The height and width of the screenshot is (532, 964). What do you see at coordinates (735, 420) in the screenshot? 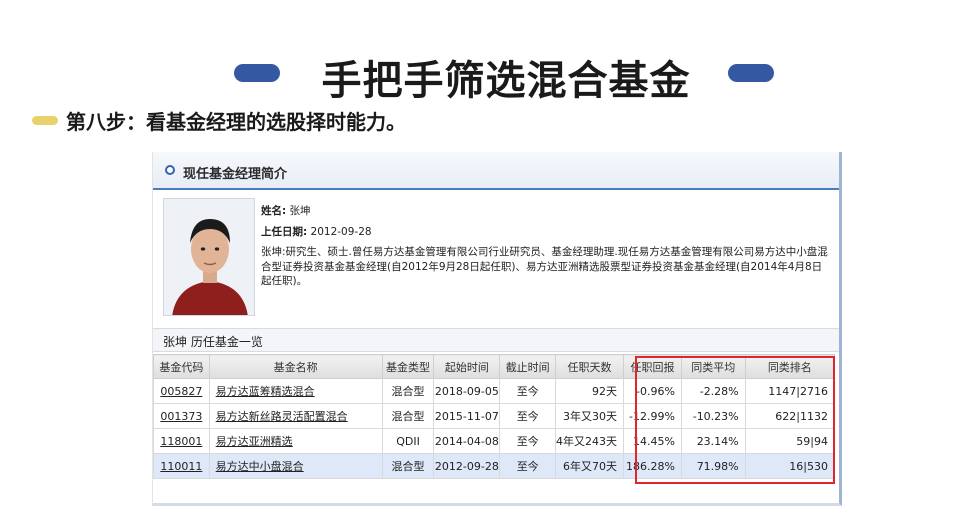
I see `highlight-box` at bounding box center [735, 420].